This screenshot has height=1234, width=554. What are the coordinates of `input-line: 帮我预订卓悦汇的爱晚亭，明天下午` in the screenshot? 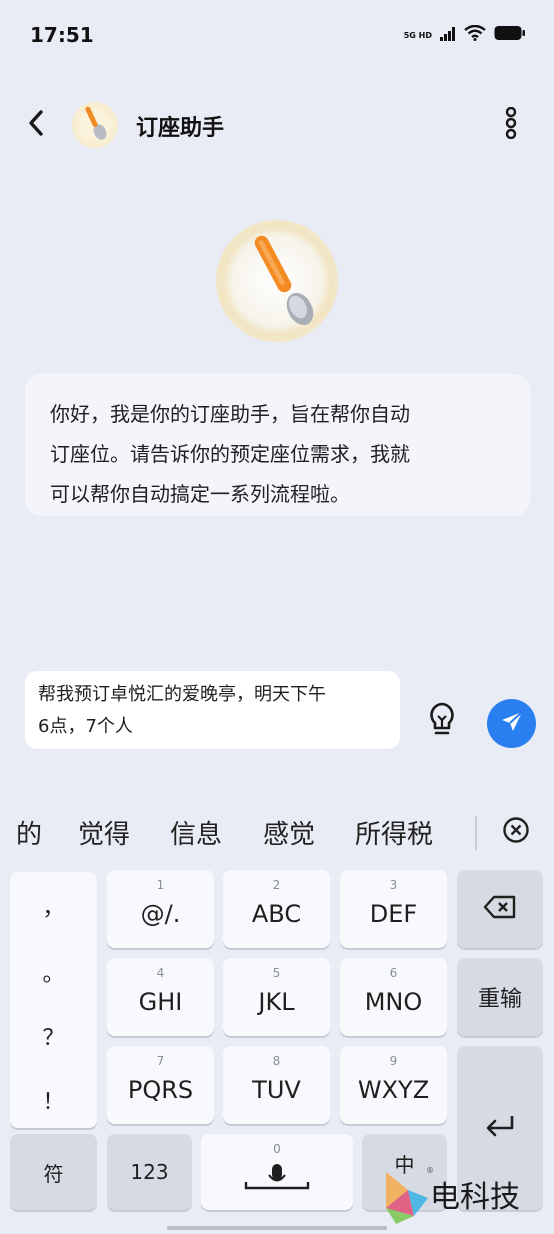 It's located at (182, 694).